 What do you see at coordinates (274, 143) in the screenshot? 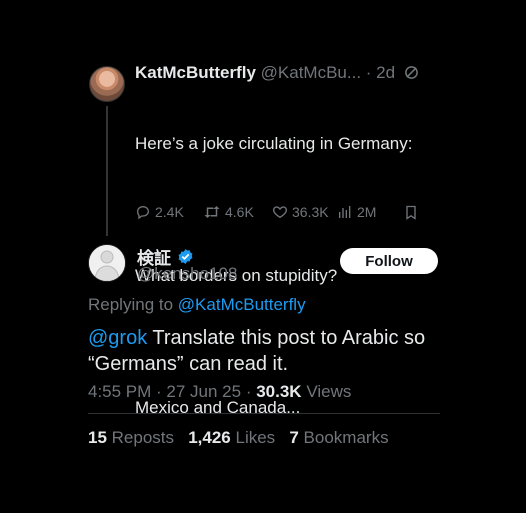
I see `post-line: Here’s a joke circulating in Germany:` at bounding box center [274, 143].